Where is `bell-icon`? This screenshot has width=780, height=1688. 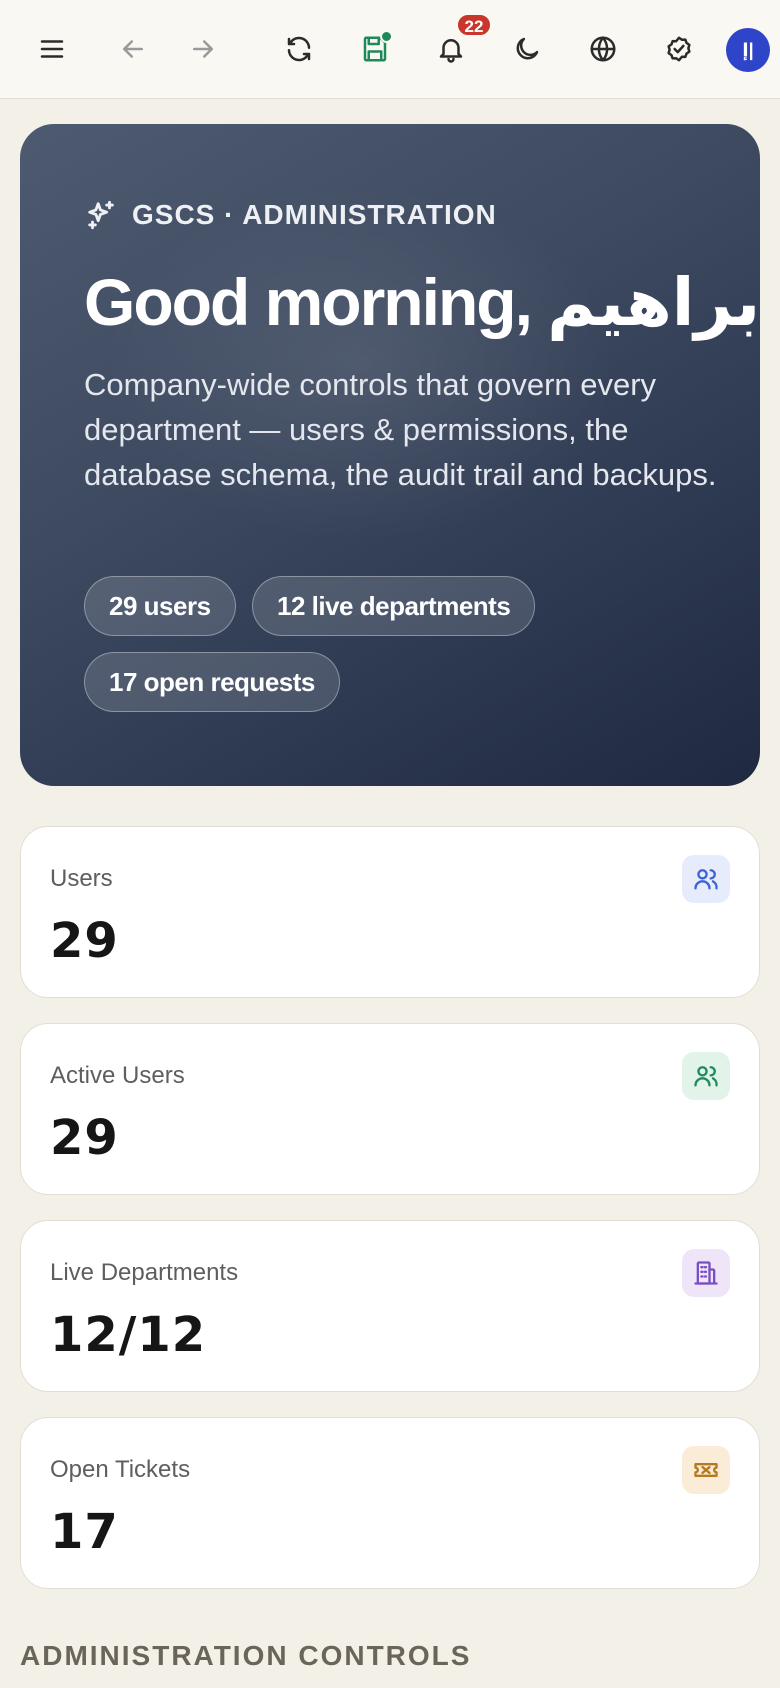 bell-icon is located at coordinates (451, 51).